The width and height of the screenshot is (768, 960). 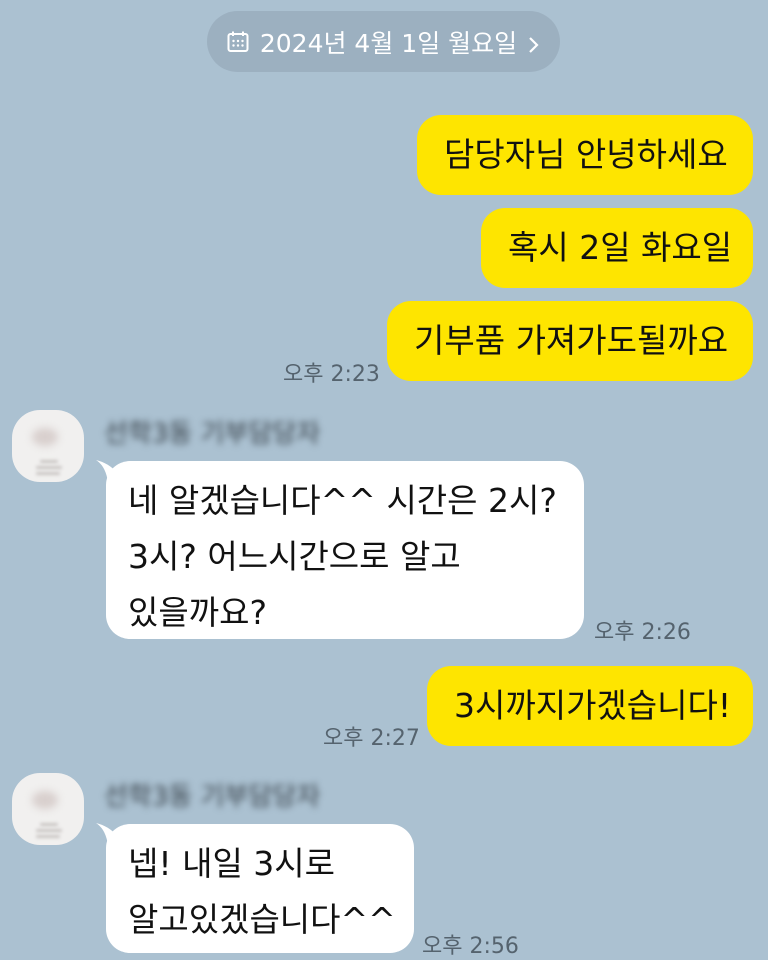 What do you see at coordinates (232, 863) in the screenshot?
I see `message-line: 넵! 내일 3시로` at bounding box center [232, 863].